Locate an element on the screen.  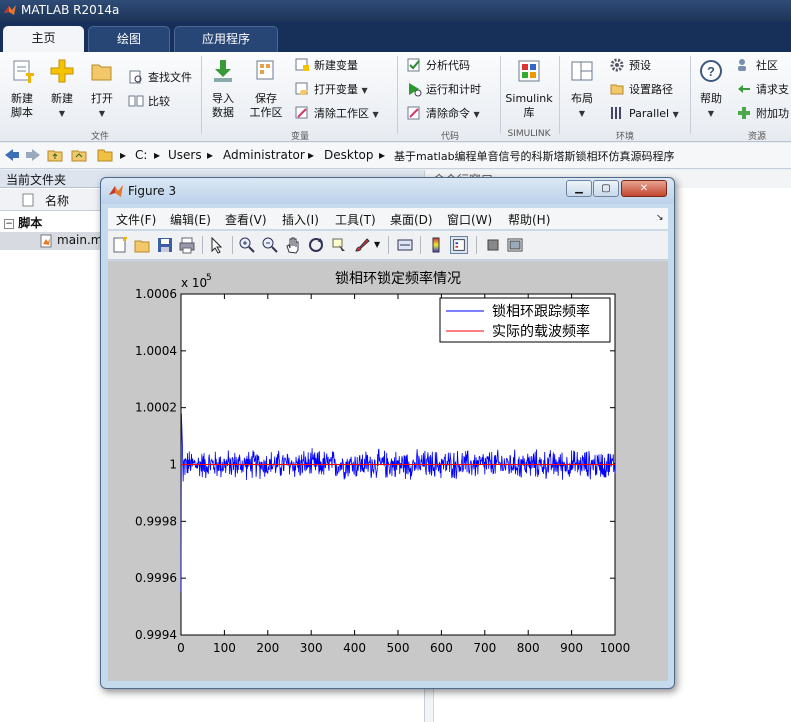
breadcrumb-administrator: Administrator is located at coordinates (264, 155).